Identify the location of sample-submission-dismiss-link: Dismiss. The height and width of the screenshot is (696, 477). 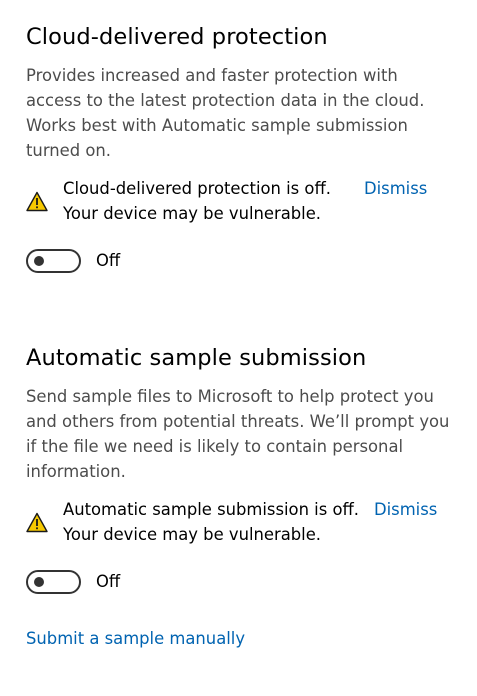
(405, 509).